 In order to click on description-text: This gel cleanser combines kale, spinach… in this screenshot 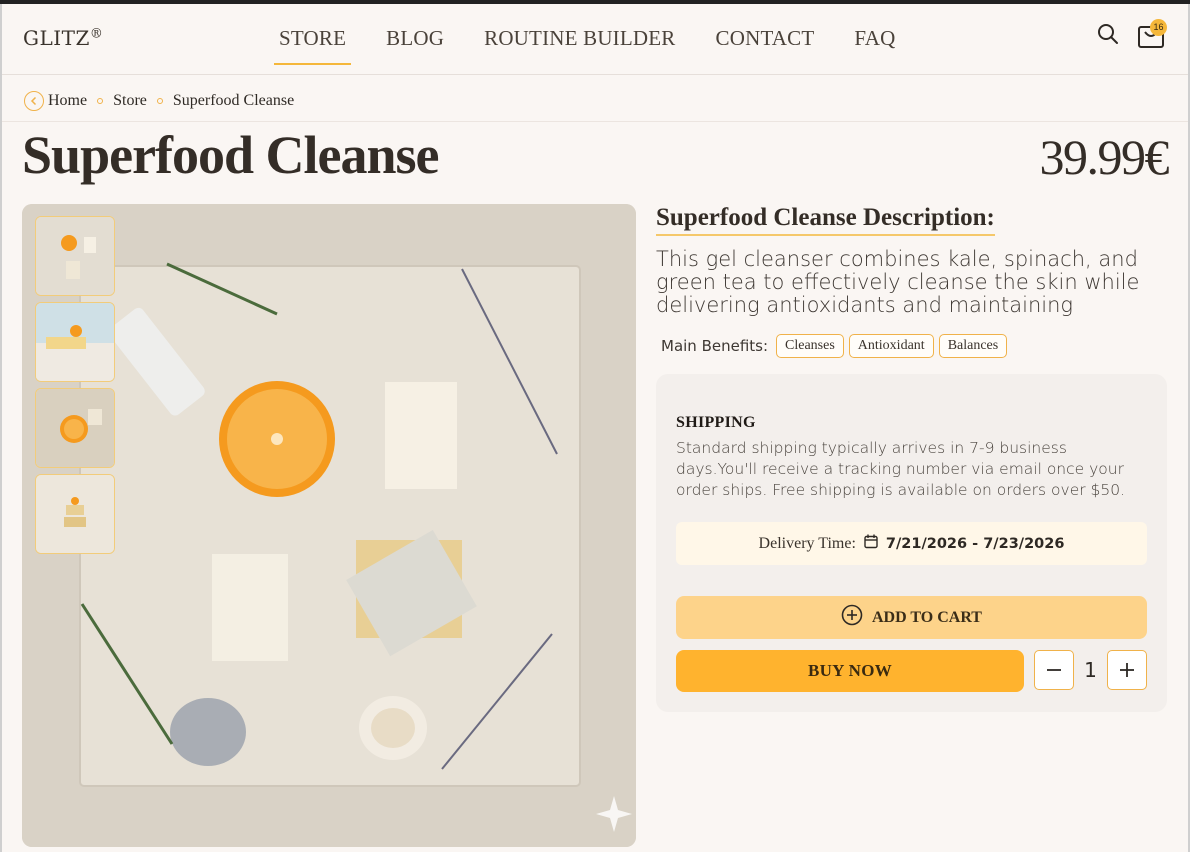, I will do `click(898, 282)`.